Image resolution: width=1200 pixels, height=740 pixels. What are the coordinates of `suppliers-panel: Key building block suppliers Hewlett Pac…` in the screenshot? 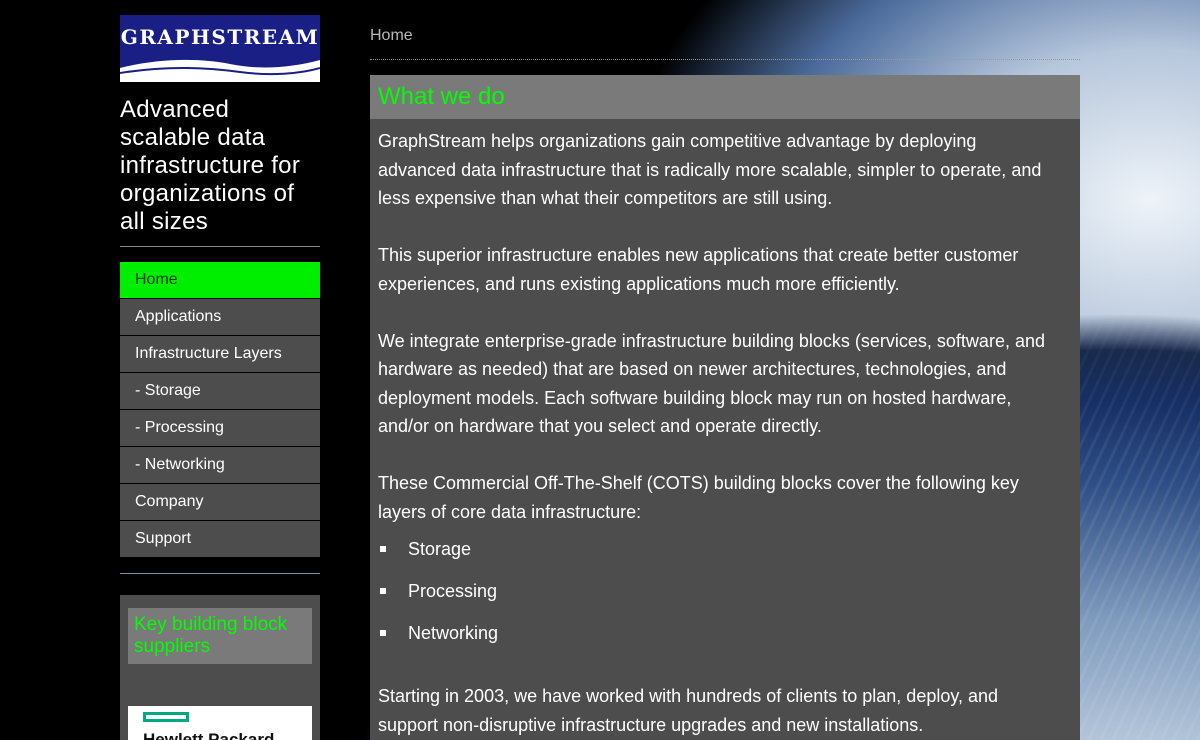 It's located at (220, 667).